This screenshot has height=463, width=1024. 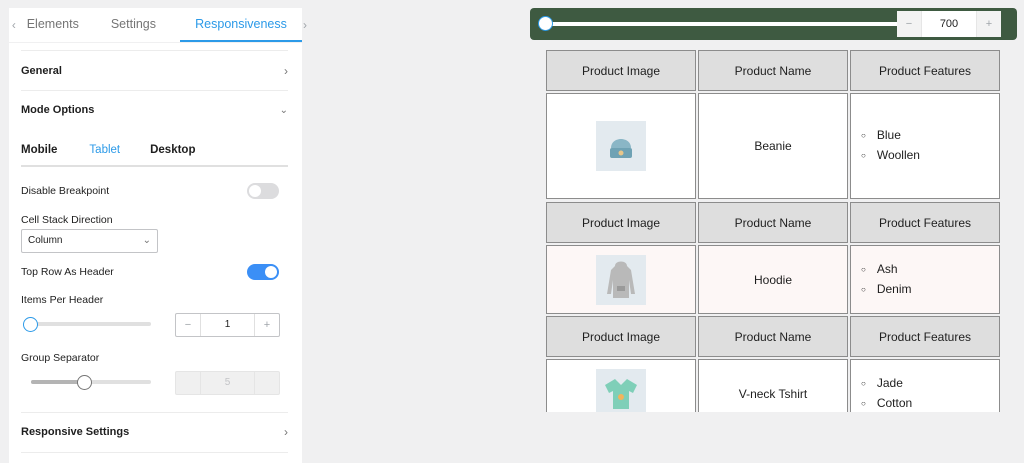 What do you see at coordinates (62, 300) in the screenshot?
I see `items-per-header-label: Items Per Header` at bounding box center [62, 300].